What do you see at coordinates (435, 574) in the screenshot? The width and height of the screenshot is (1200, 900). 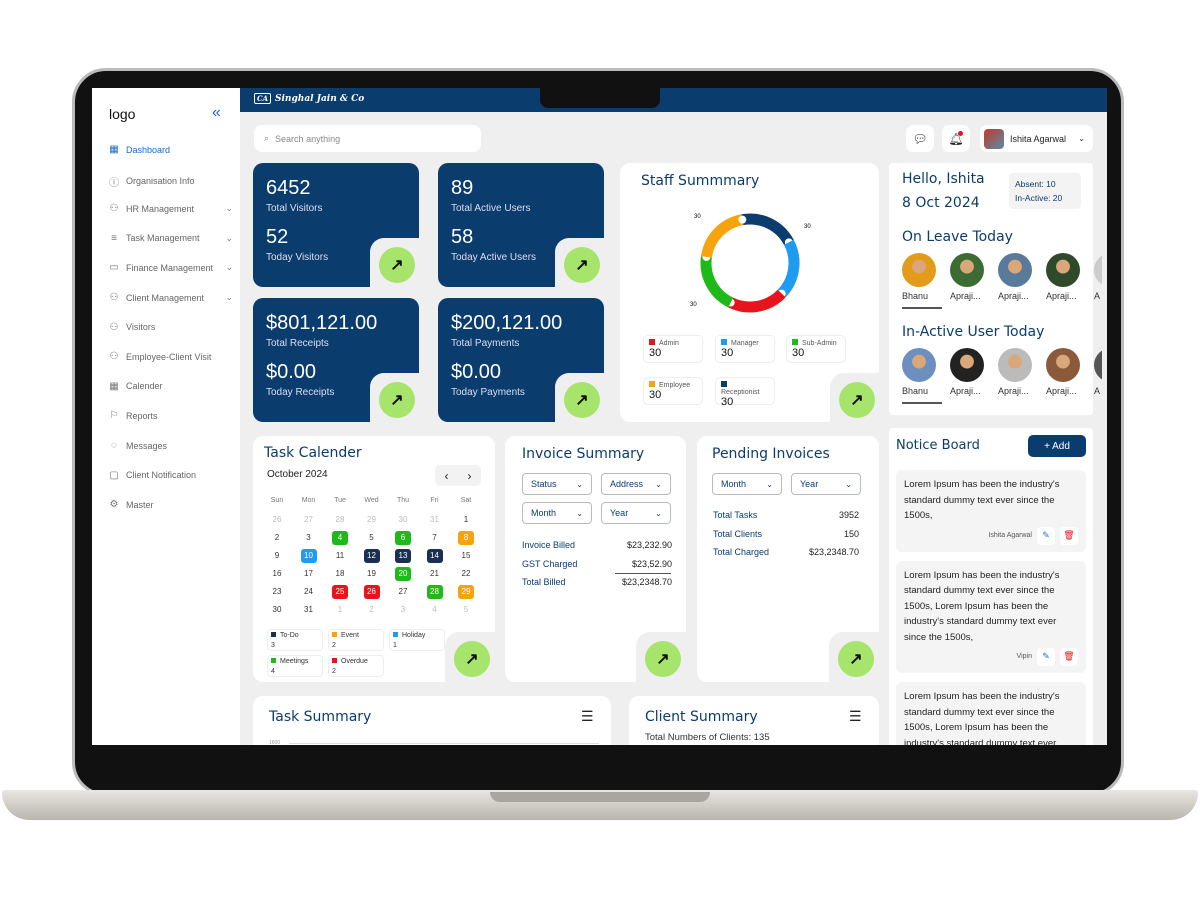 I see `calendar-day: 21` at bounding box center [435, 574].